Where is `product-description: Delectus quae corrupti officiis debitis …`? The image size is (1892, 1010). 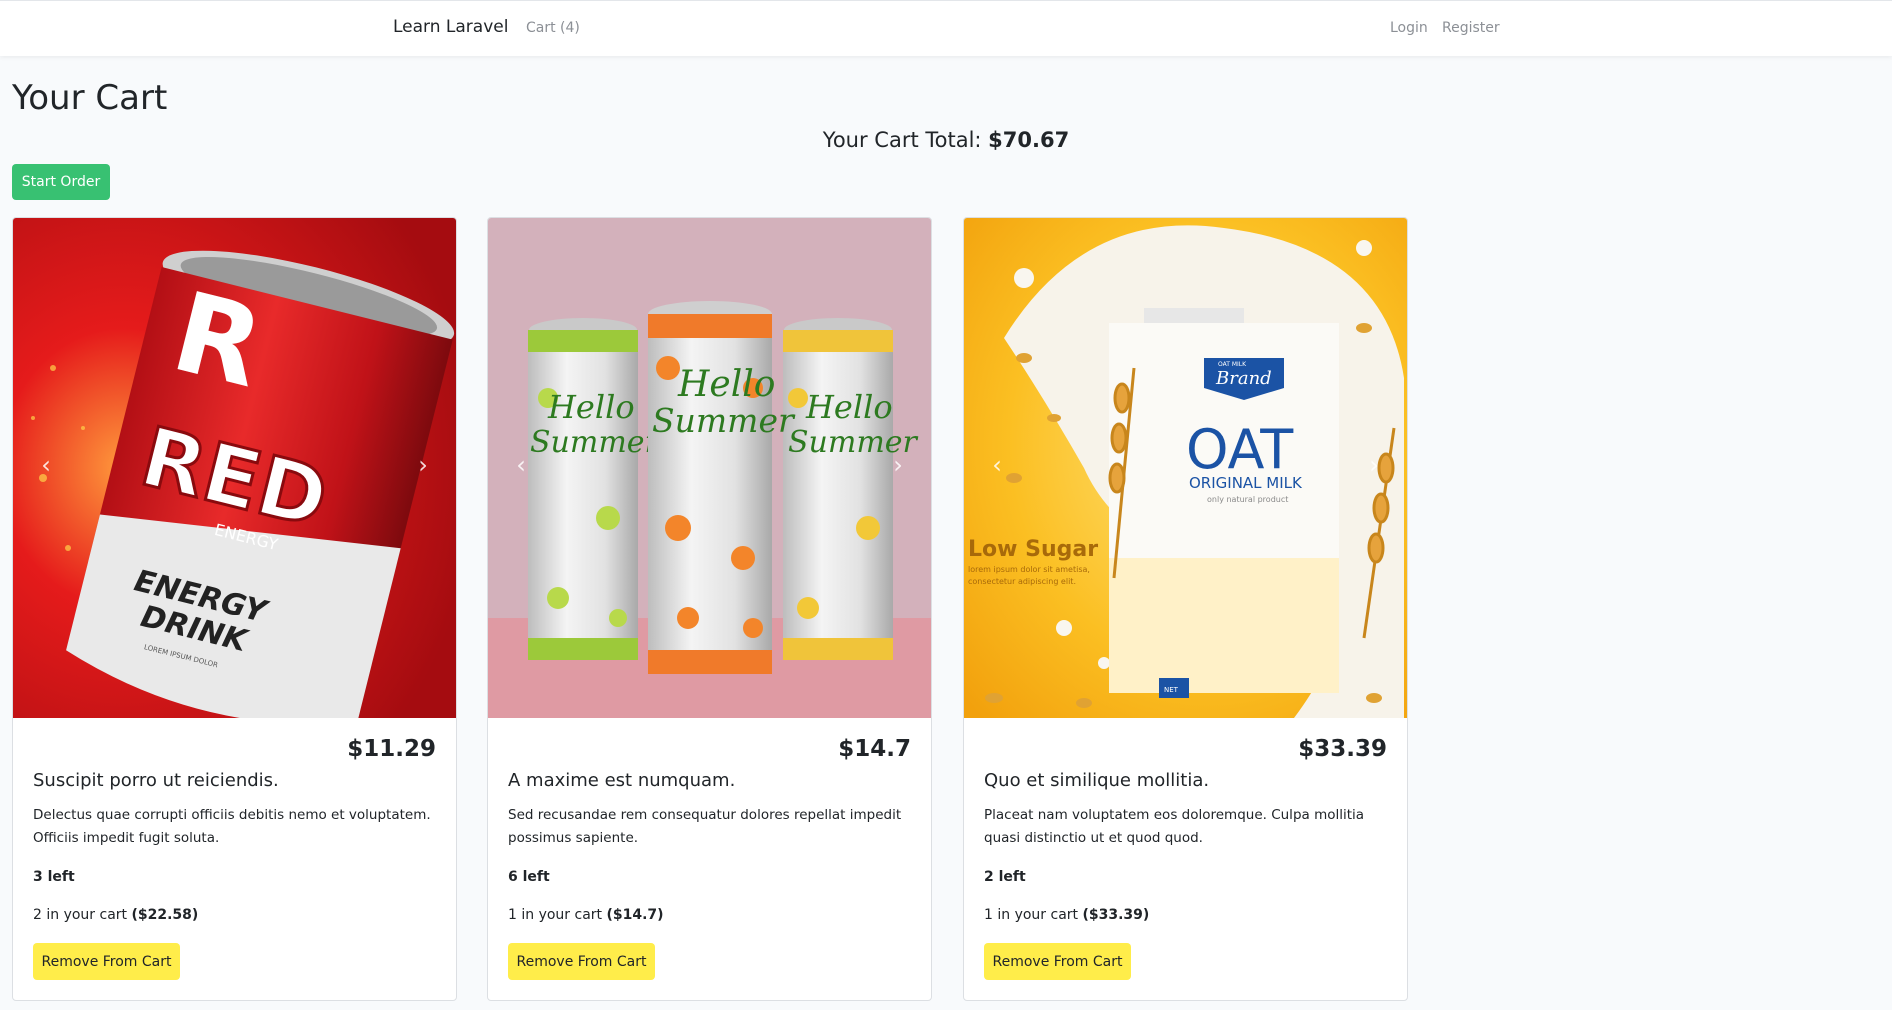
product-description: Delectus quae corrupti officiis debitis … is located at coordinates (232, 826).